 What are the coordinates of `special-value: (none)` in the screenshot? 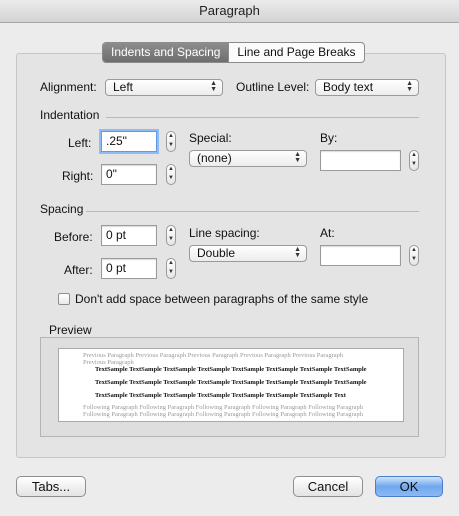 It's located at (214, 158).